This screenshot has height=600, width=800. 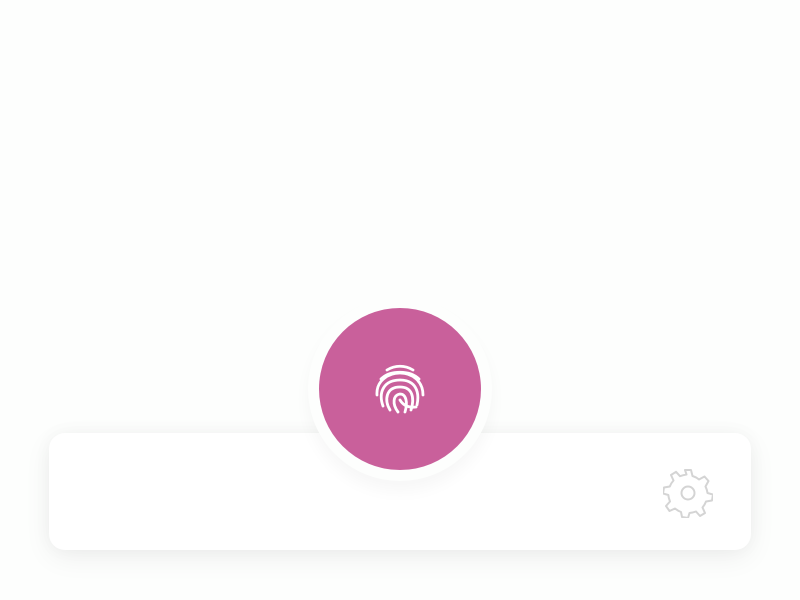 I want to click on settings-button, so click(x=688, y=493).